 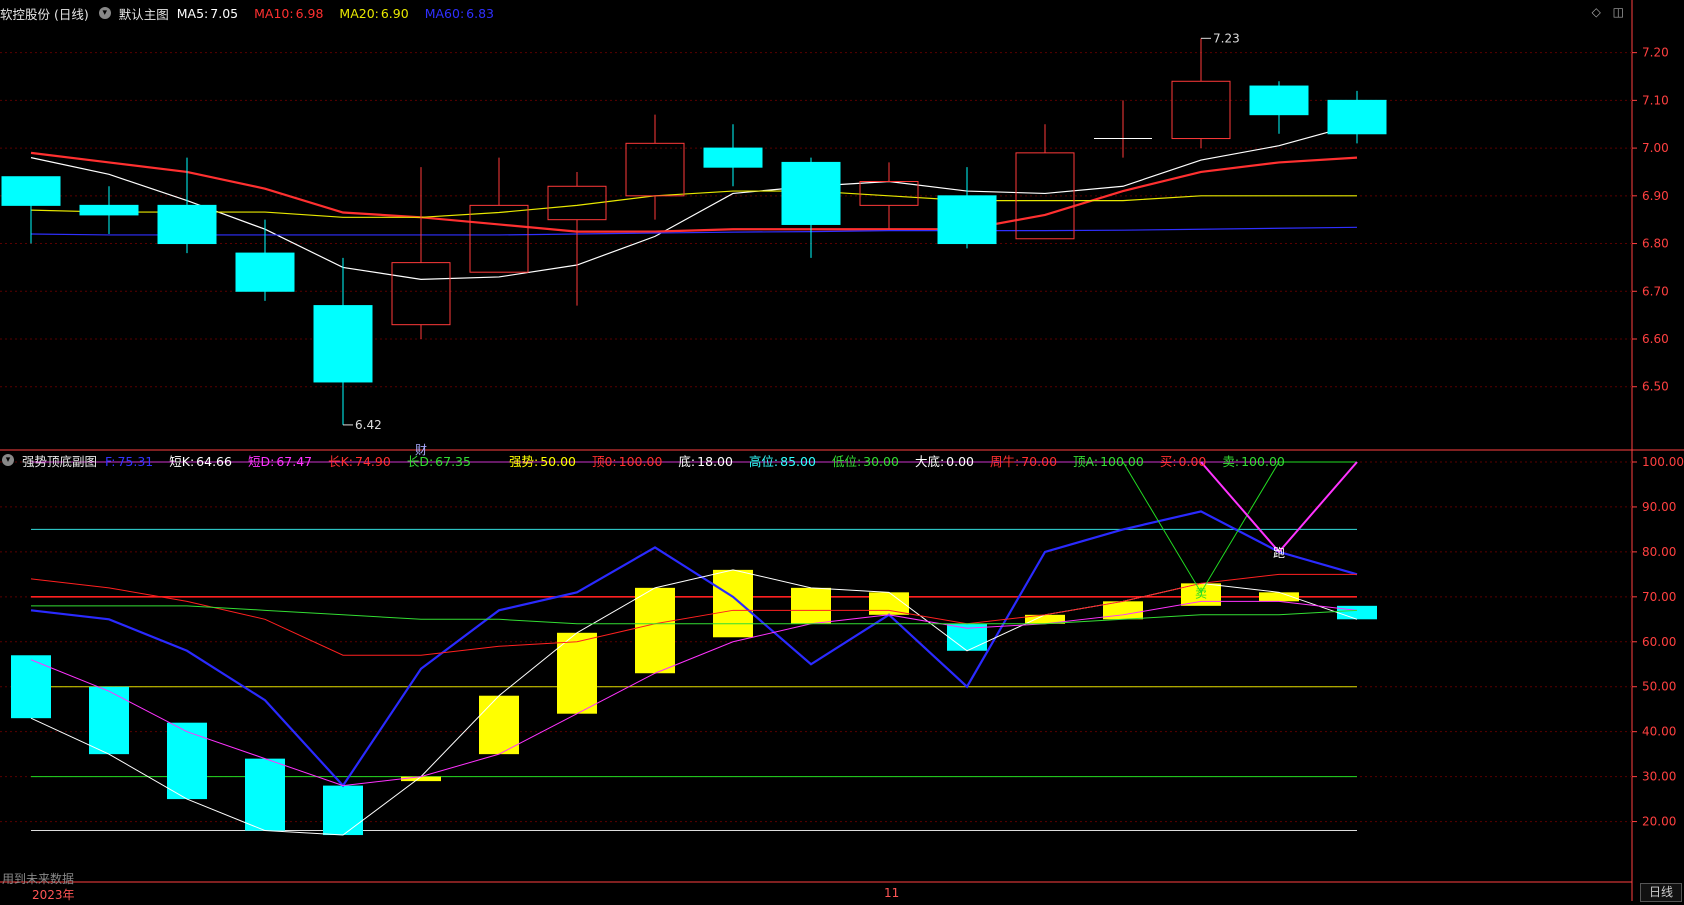 What do you see at coordinates (59, 460) in the screenshot?
I see `sub-chart-name: 强势顶底副图` at bounding box center [59, 460].